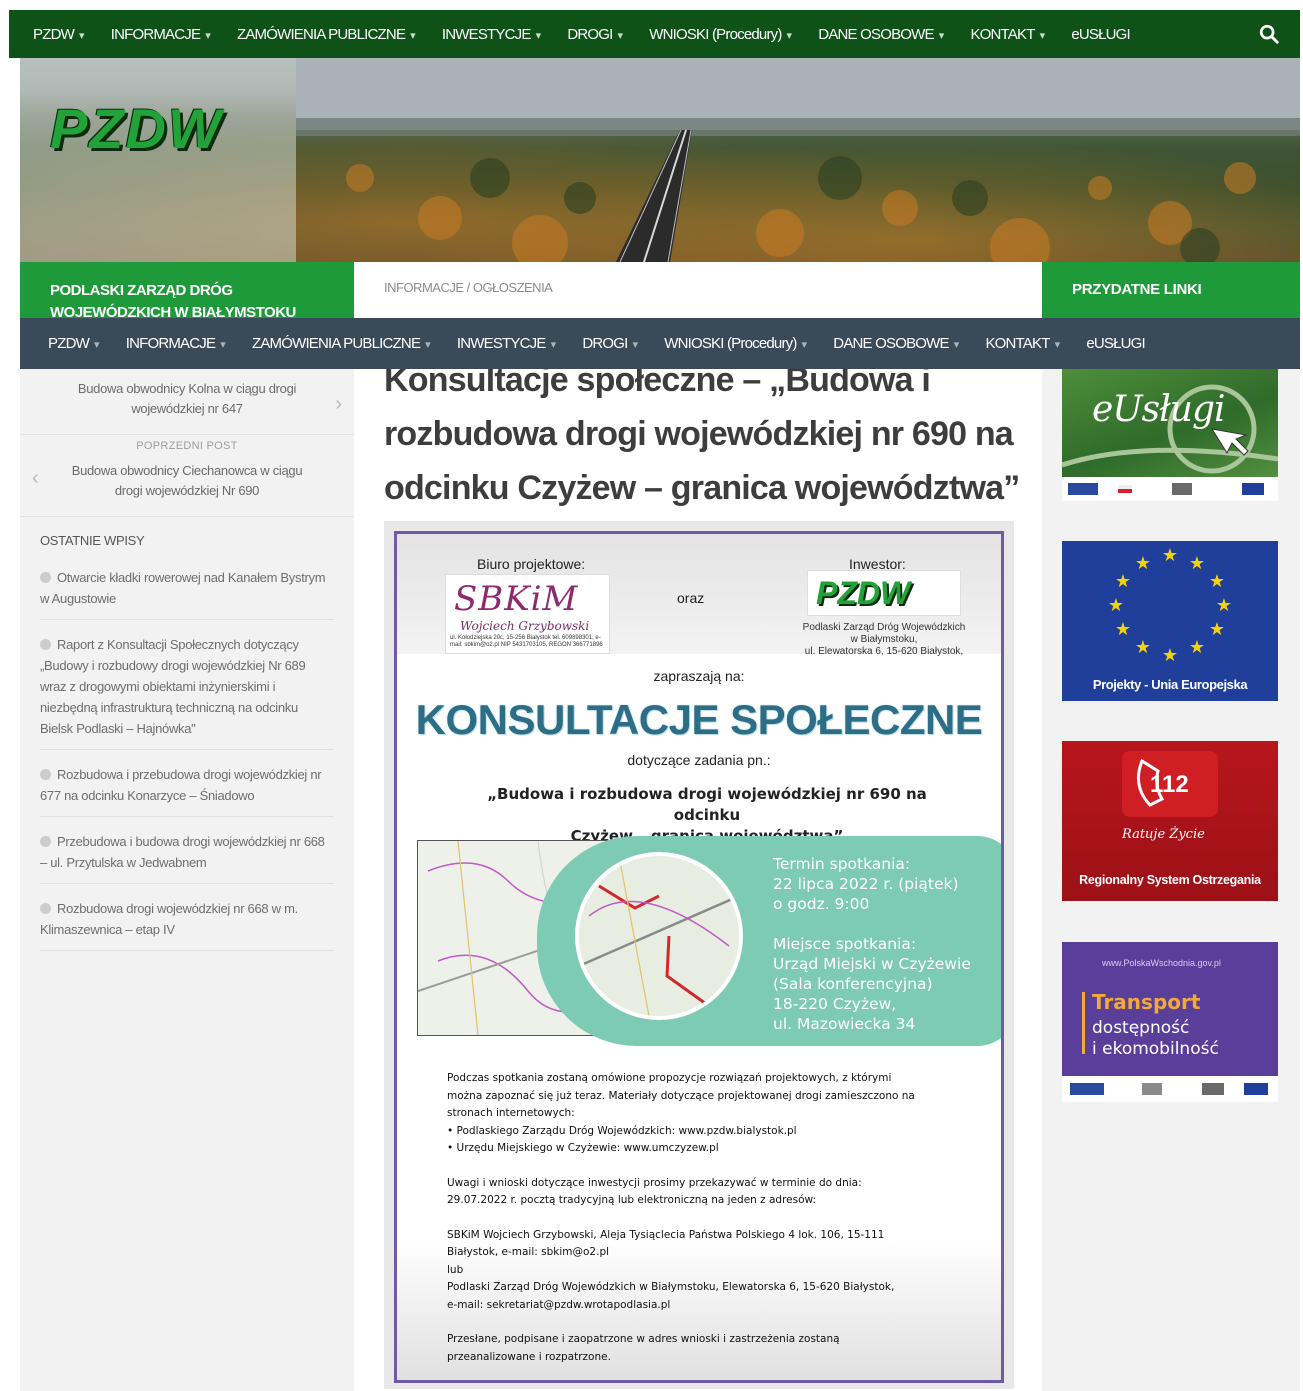 The width and height of the screenshot is (1303, 1391). Describe the element at coordinates (1170, 435) in the screenshot. I see `euslugi-banner: eUsługi` at that location.